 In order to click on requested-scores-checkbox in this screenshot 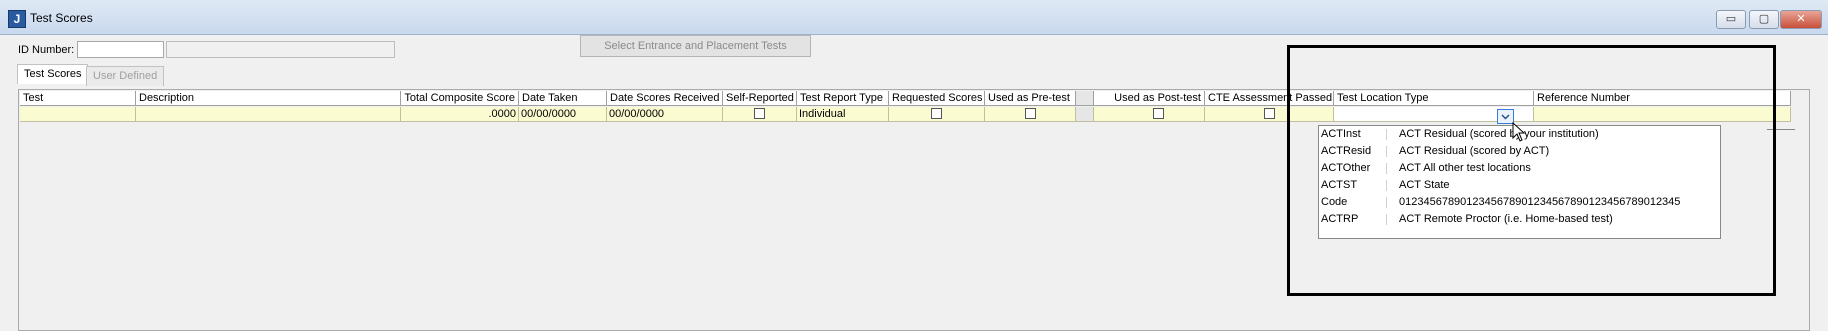, I will do `click(936, 113)`.